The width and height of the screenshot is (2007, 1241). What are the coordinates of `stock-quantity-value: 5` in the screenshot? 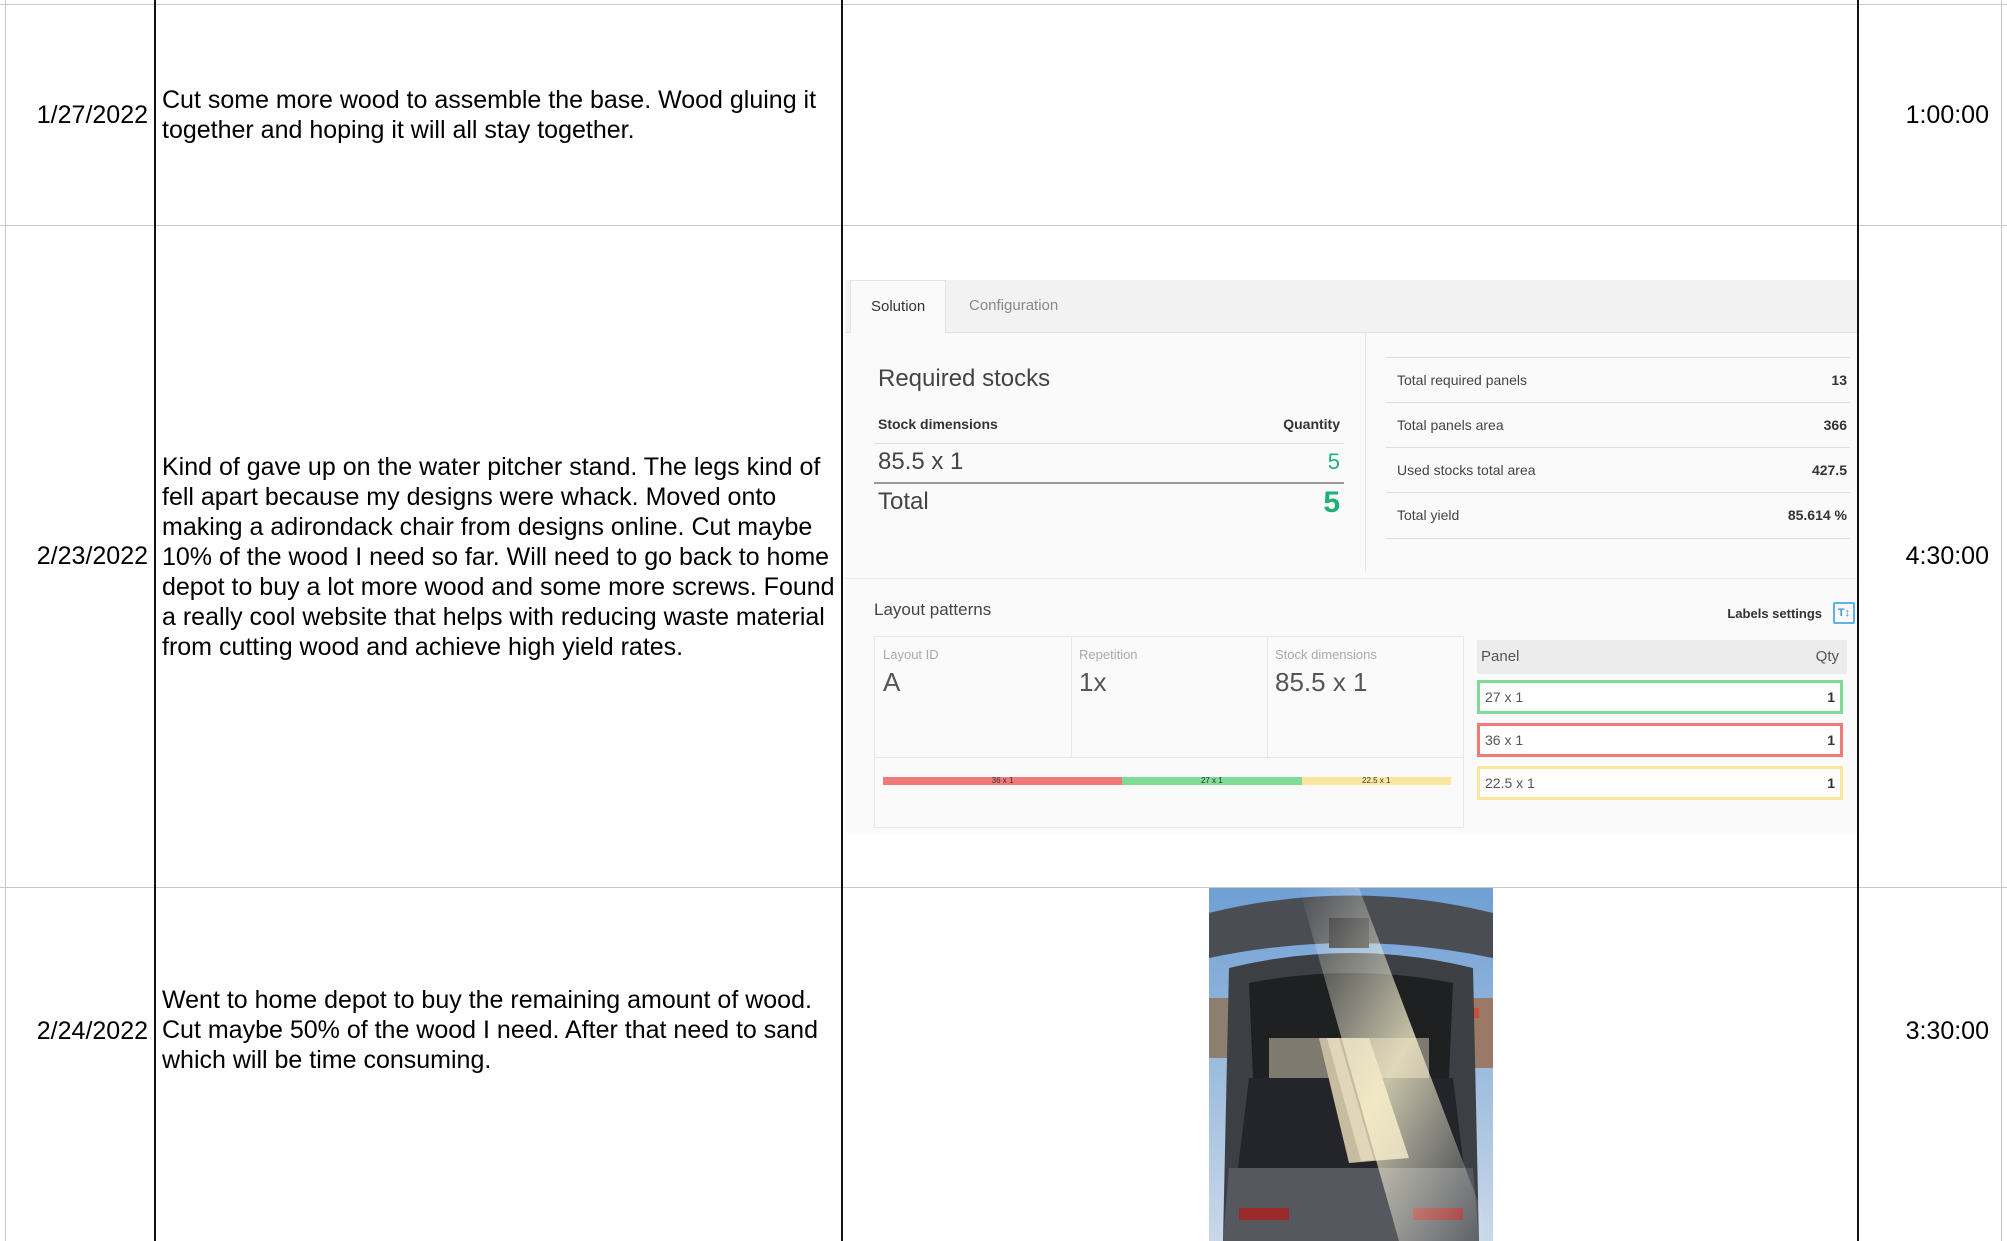 It's located at (1333, 461).